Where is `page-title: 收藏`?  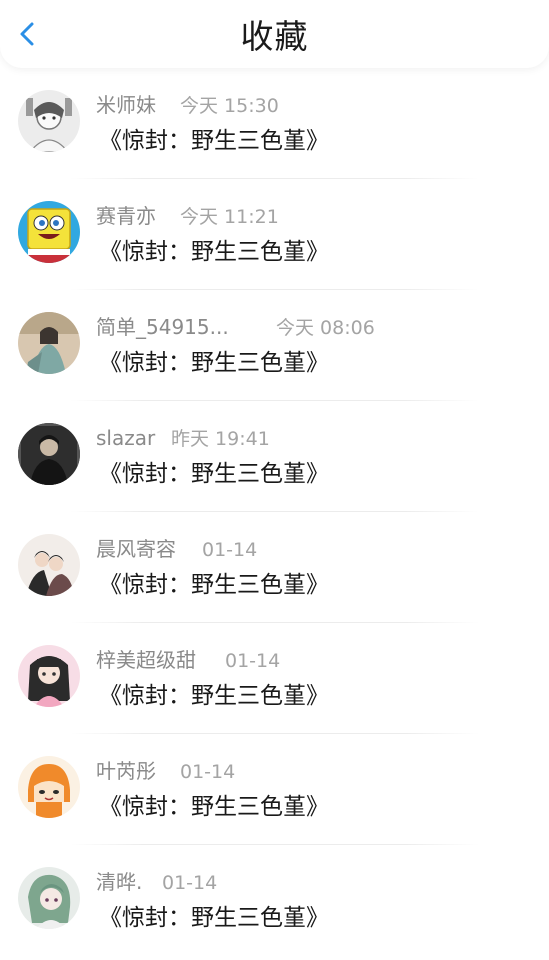
page-title: 收藏 is located at coordinates (274, 36).